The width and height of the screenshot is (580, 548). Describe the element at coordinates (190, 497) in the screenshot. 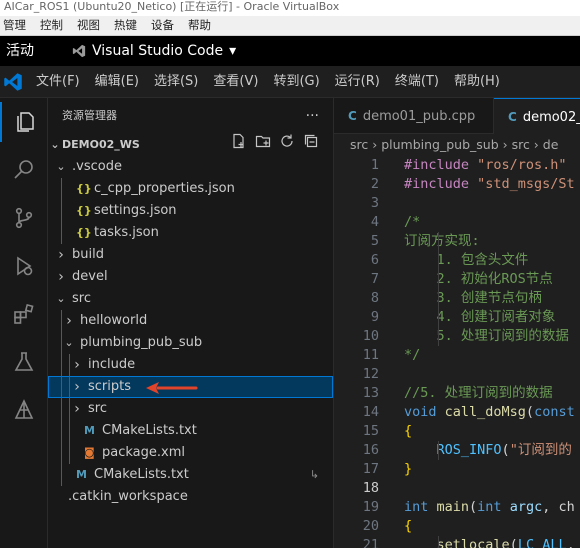

I see `catkin-workspace-file: .catkin_workspace` at that location.